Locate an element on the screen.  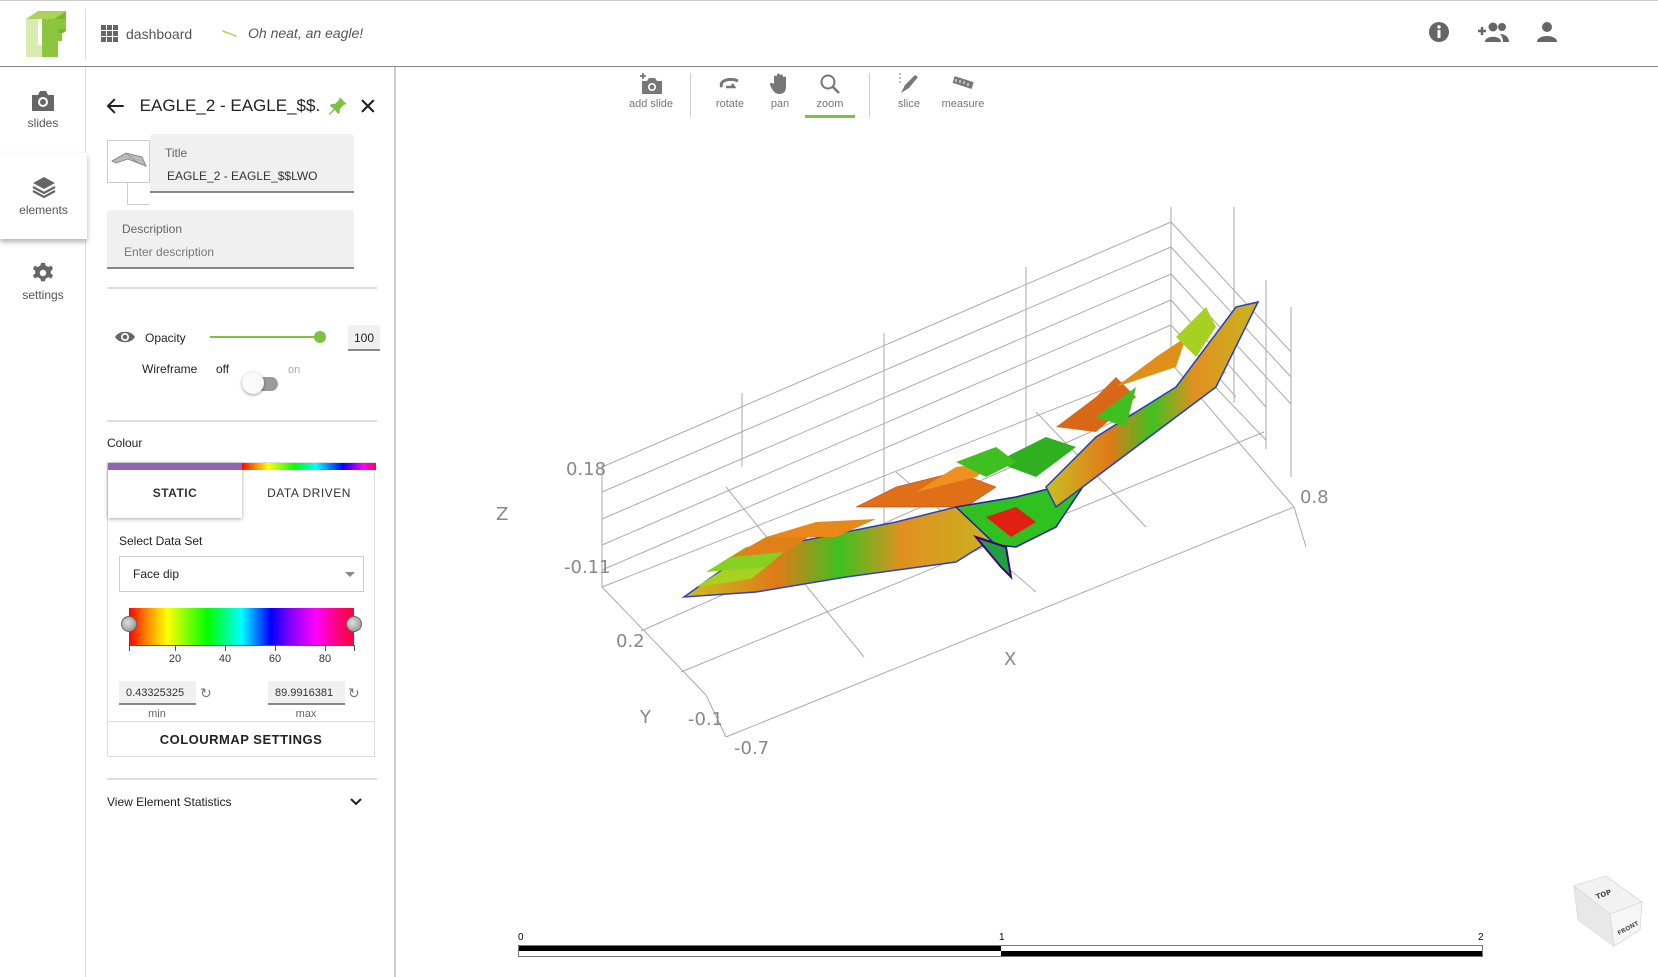
z-axis-label: Z is located at coordinates (502, 514).